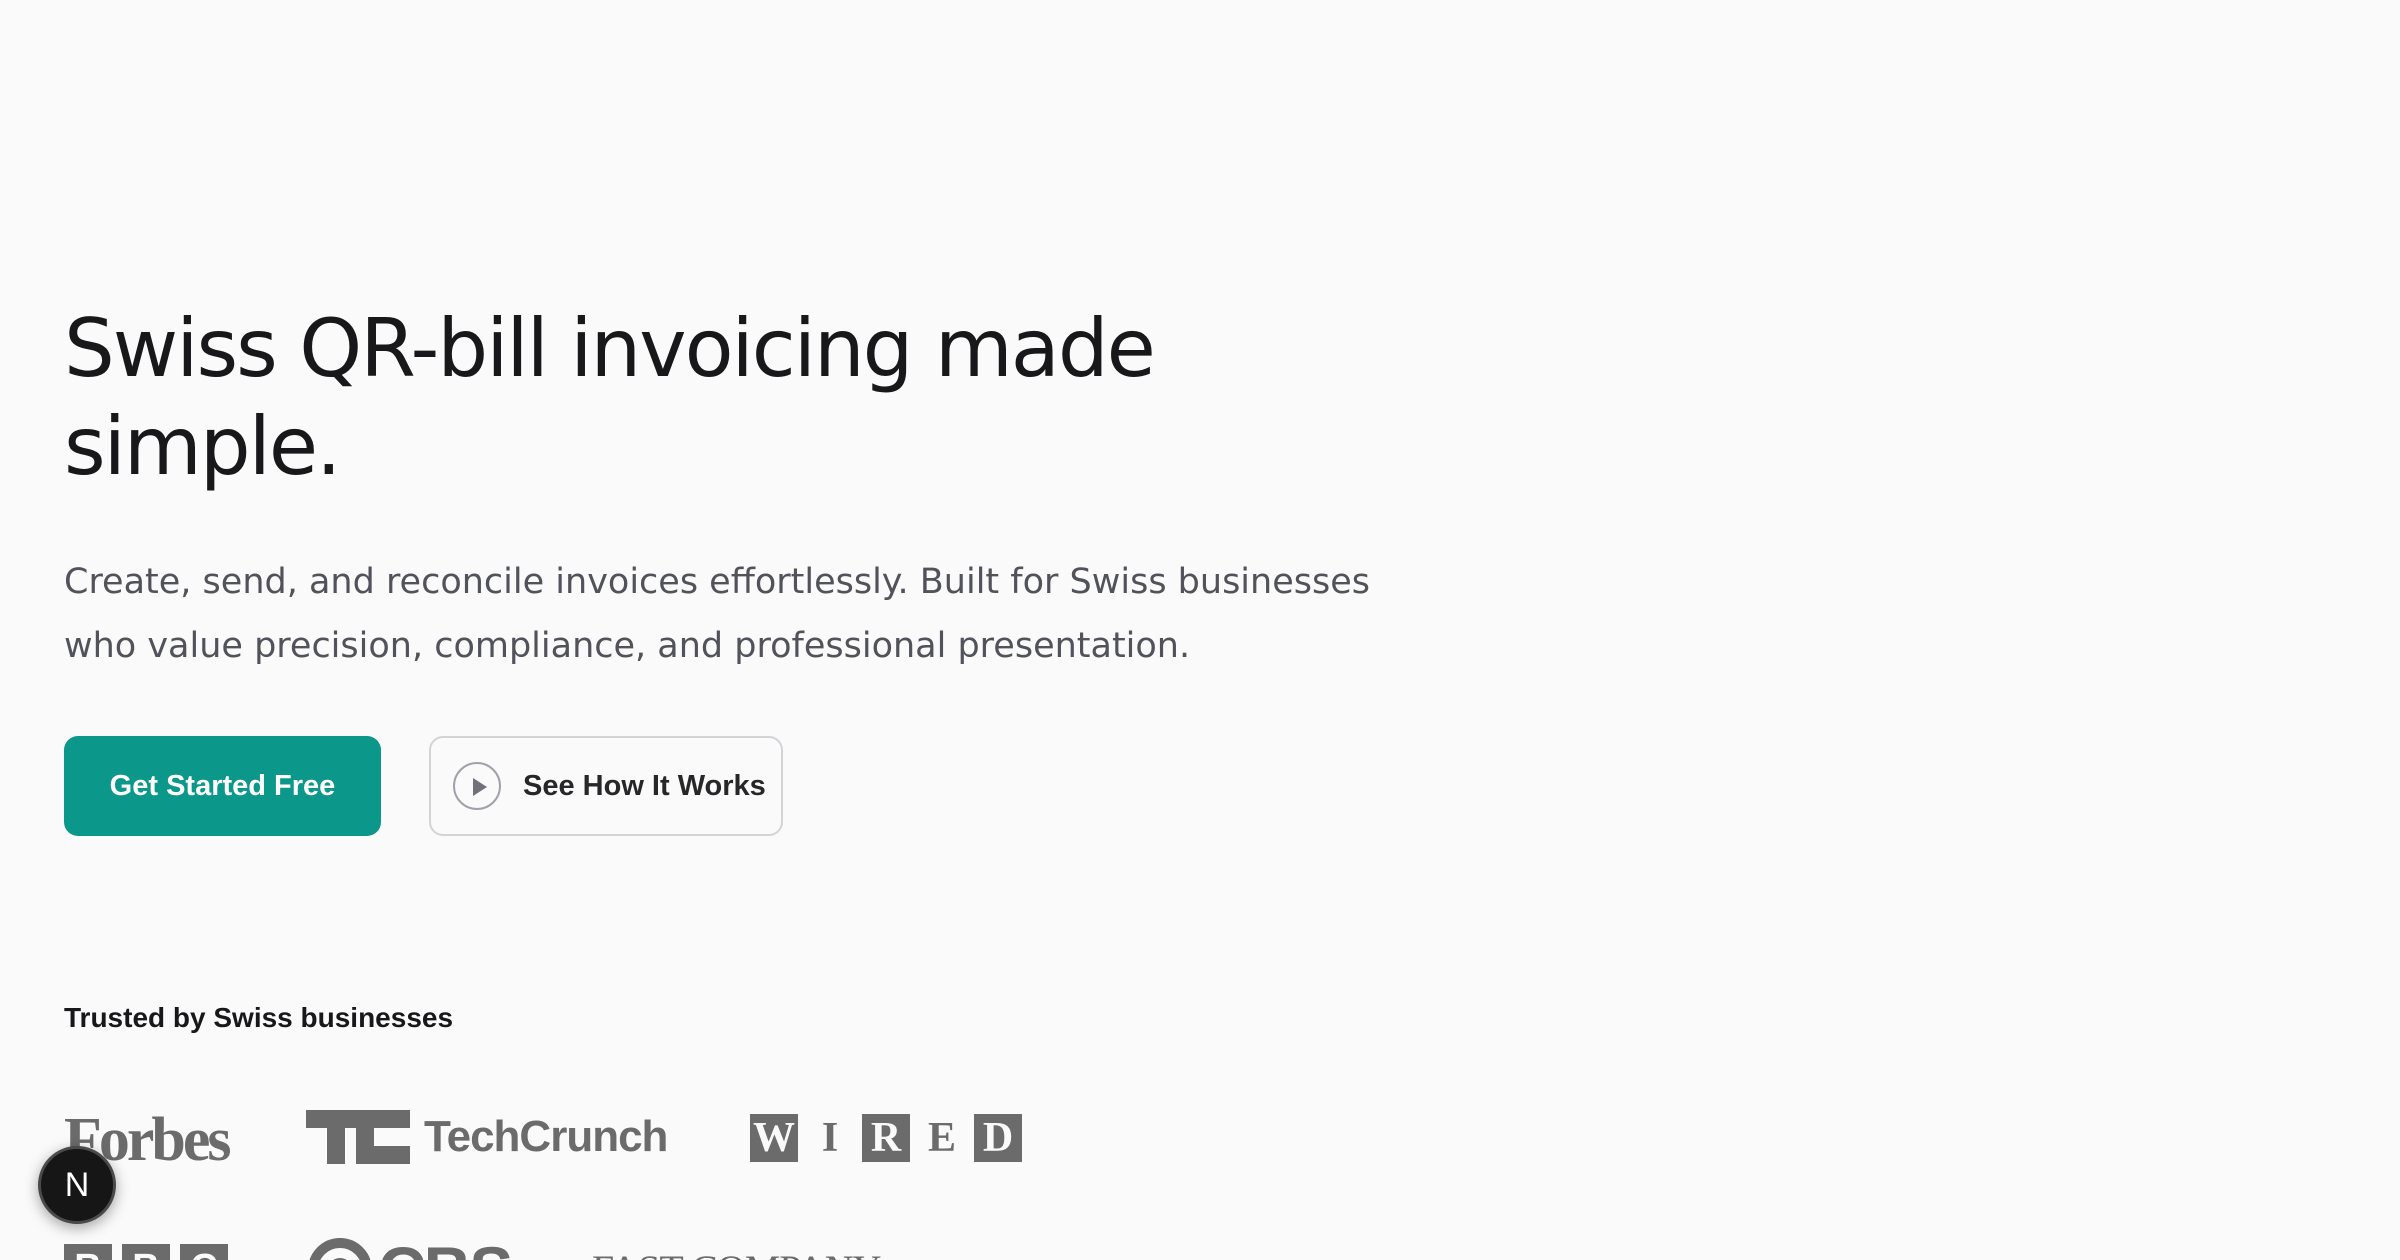  I want to click on wired-letter: I, so click(830, 1138).